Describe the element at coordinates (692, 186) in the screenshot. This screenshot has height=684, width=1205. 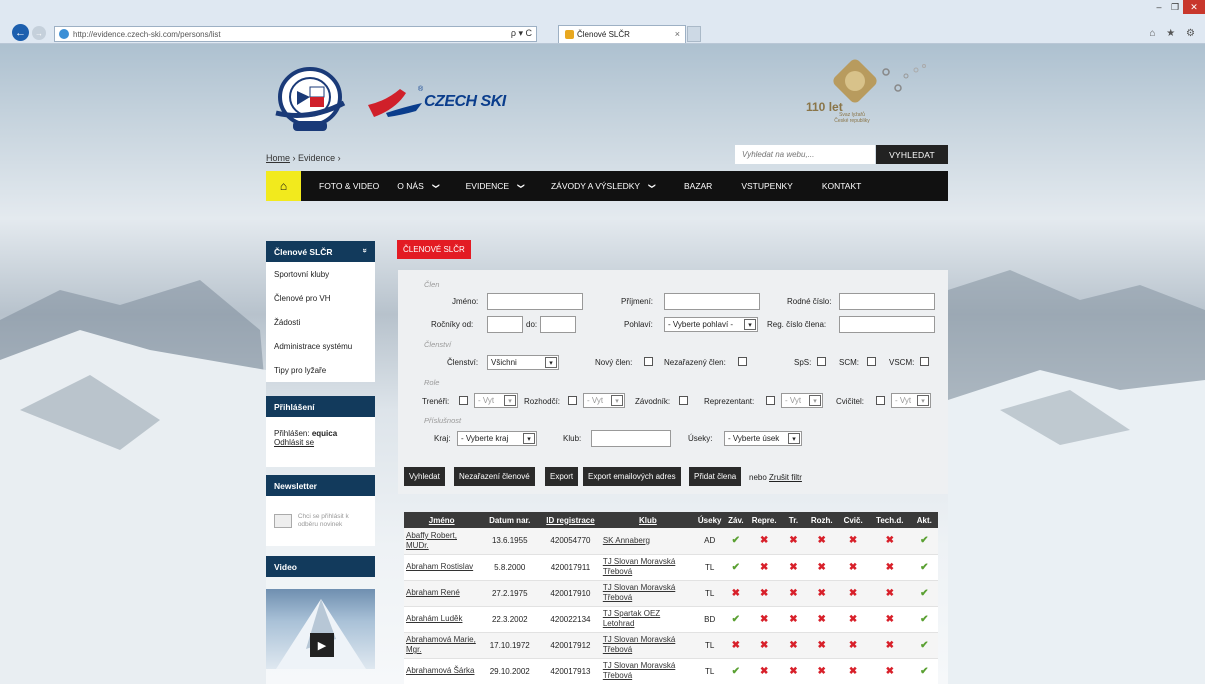
I see `nav-item-bazar: BAZAR` at that location.